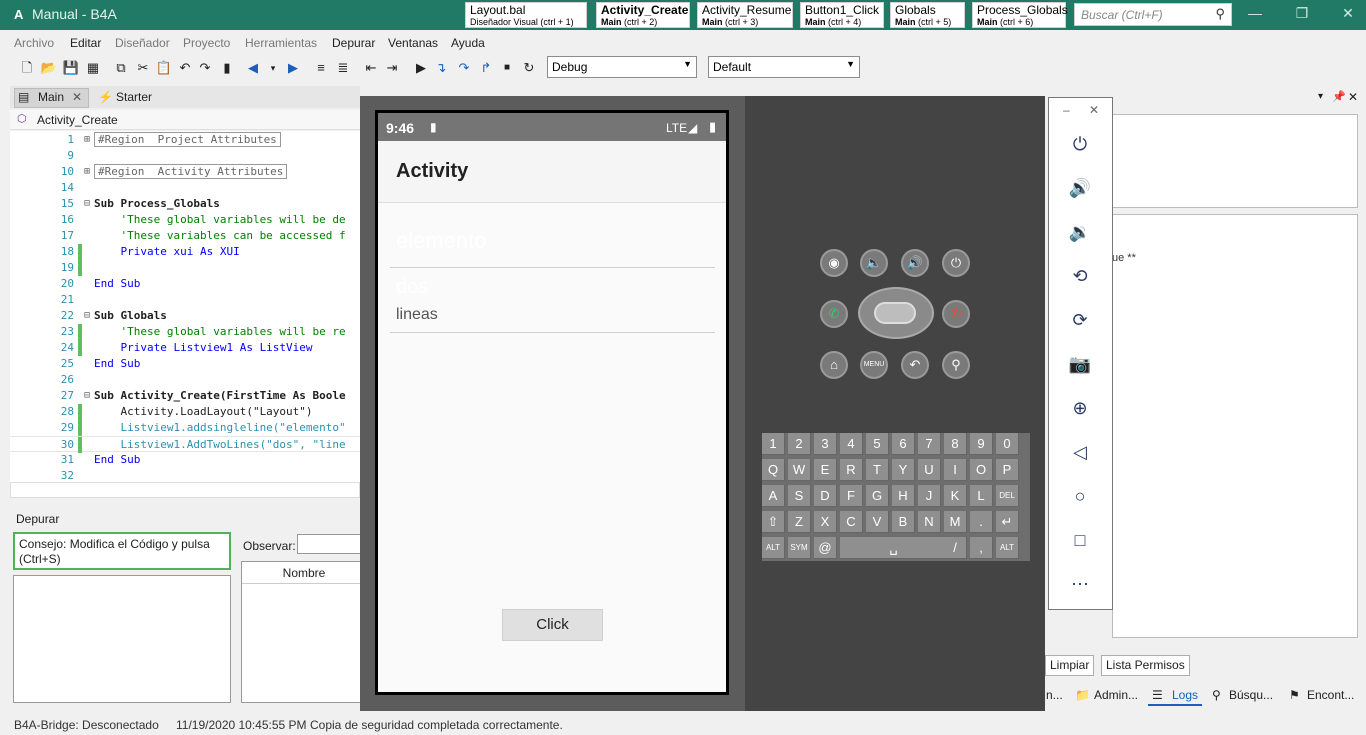  I want to click on key: ., so click(981, 522).